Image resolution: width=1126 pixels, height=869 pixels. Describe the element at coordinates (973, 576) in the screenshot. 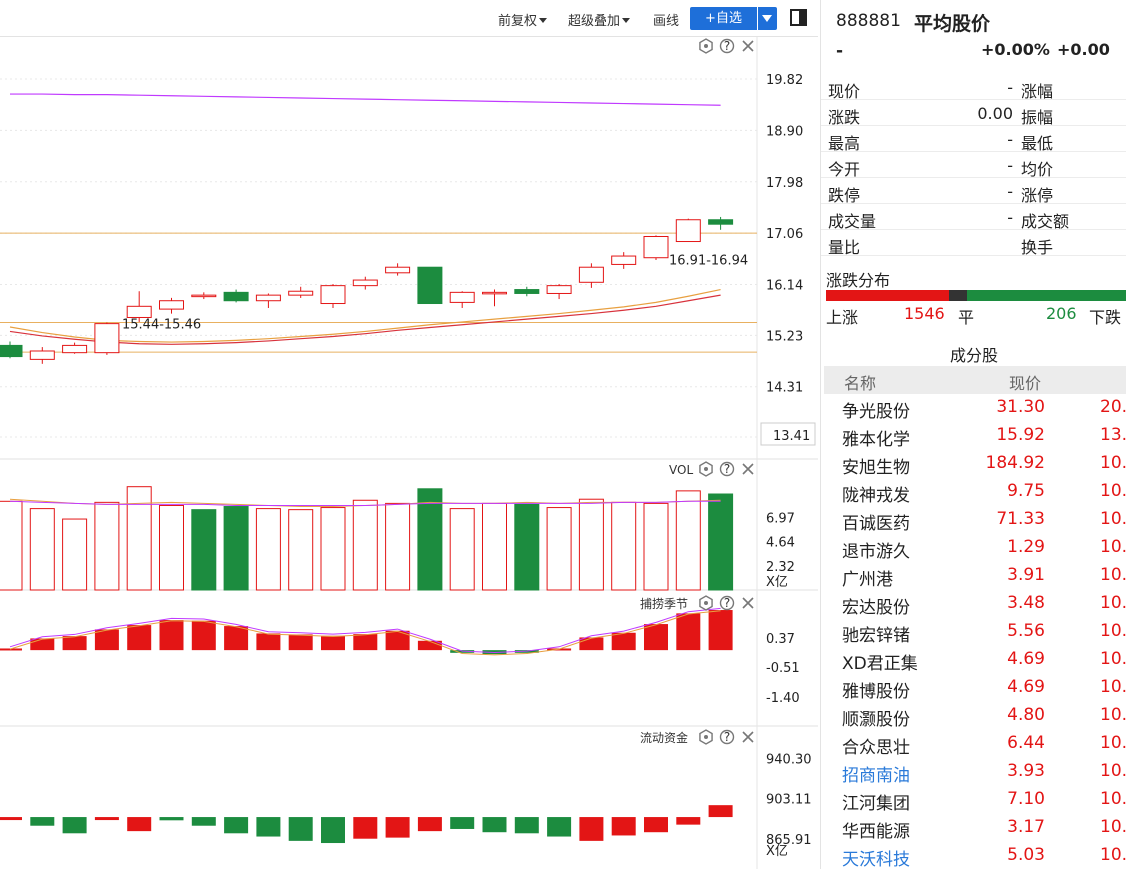

I see `constituent-row: 广州港 3.91 10.` at that location.